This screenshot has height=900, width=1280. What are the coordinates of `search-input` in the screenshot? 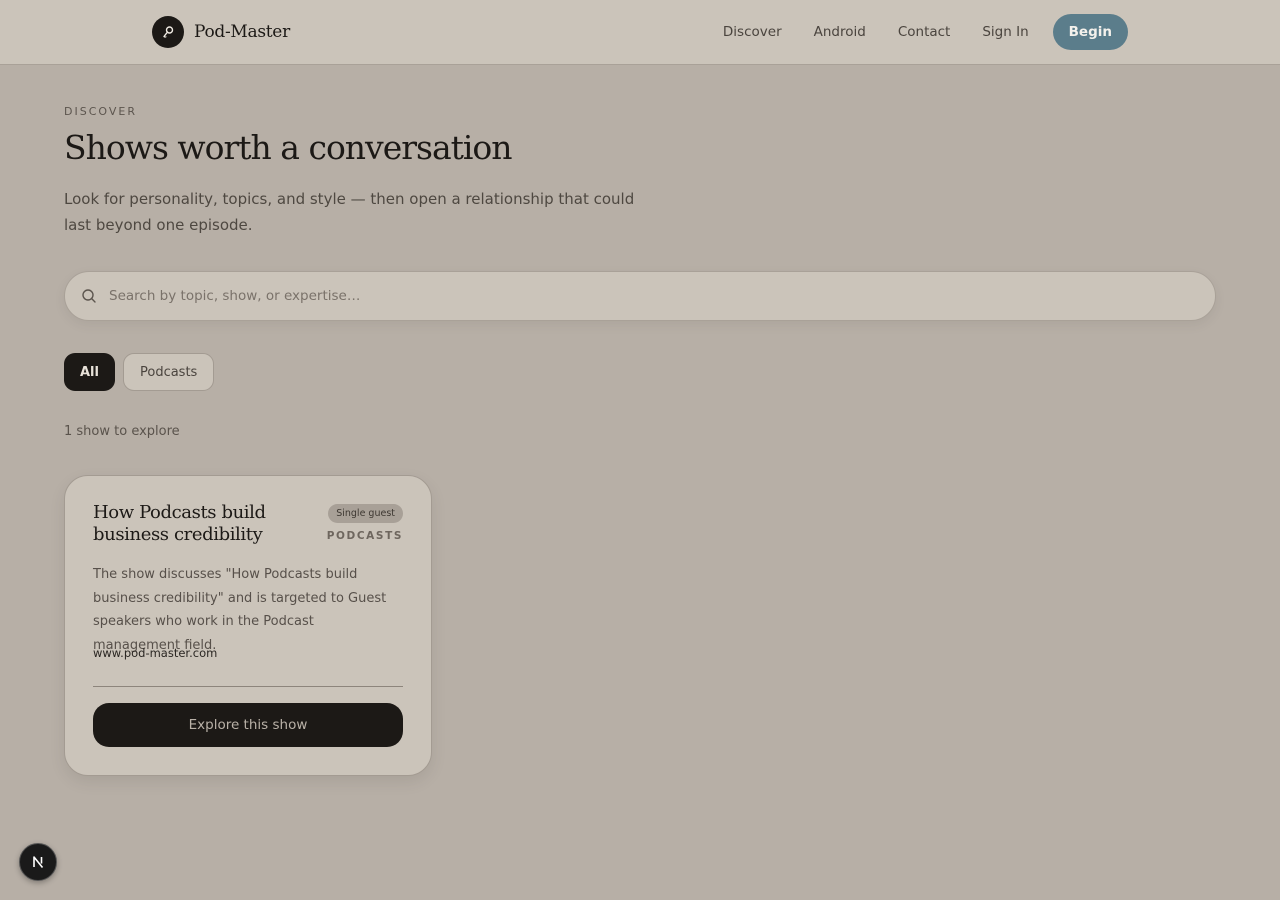 It's located at (662, 296).